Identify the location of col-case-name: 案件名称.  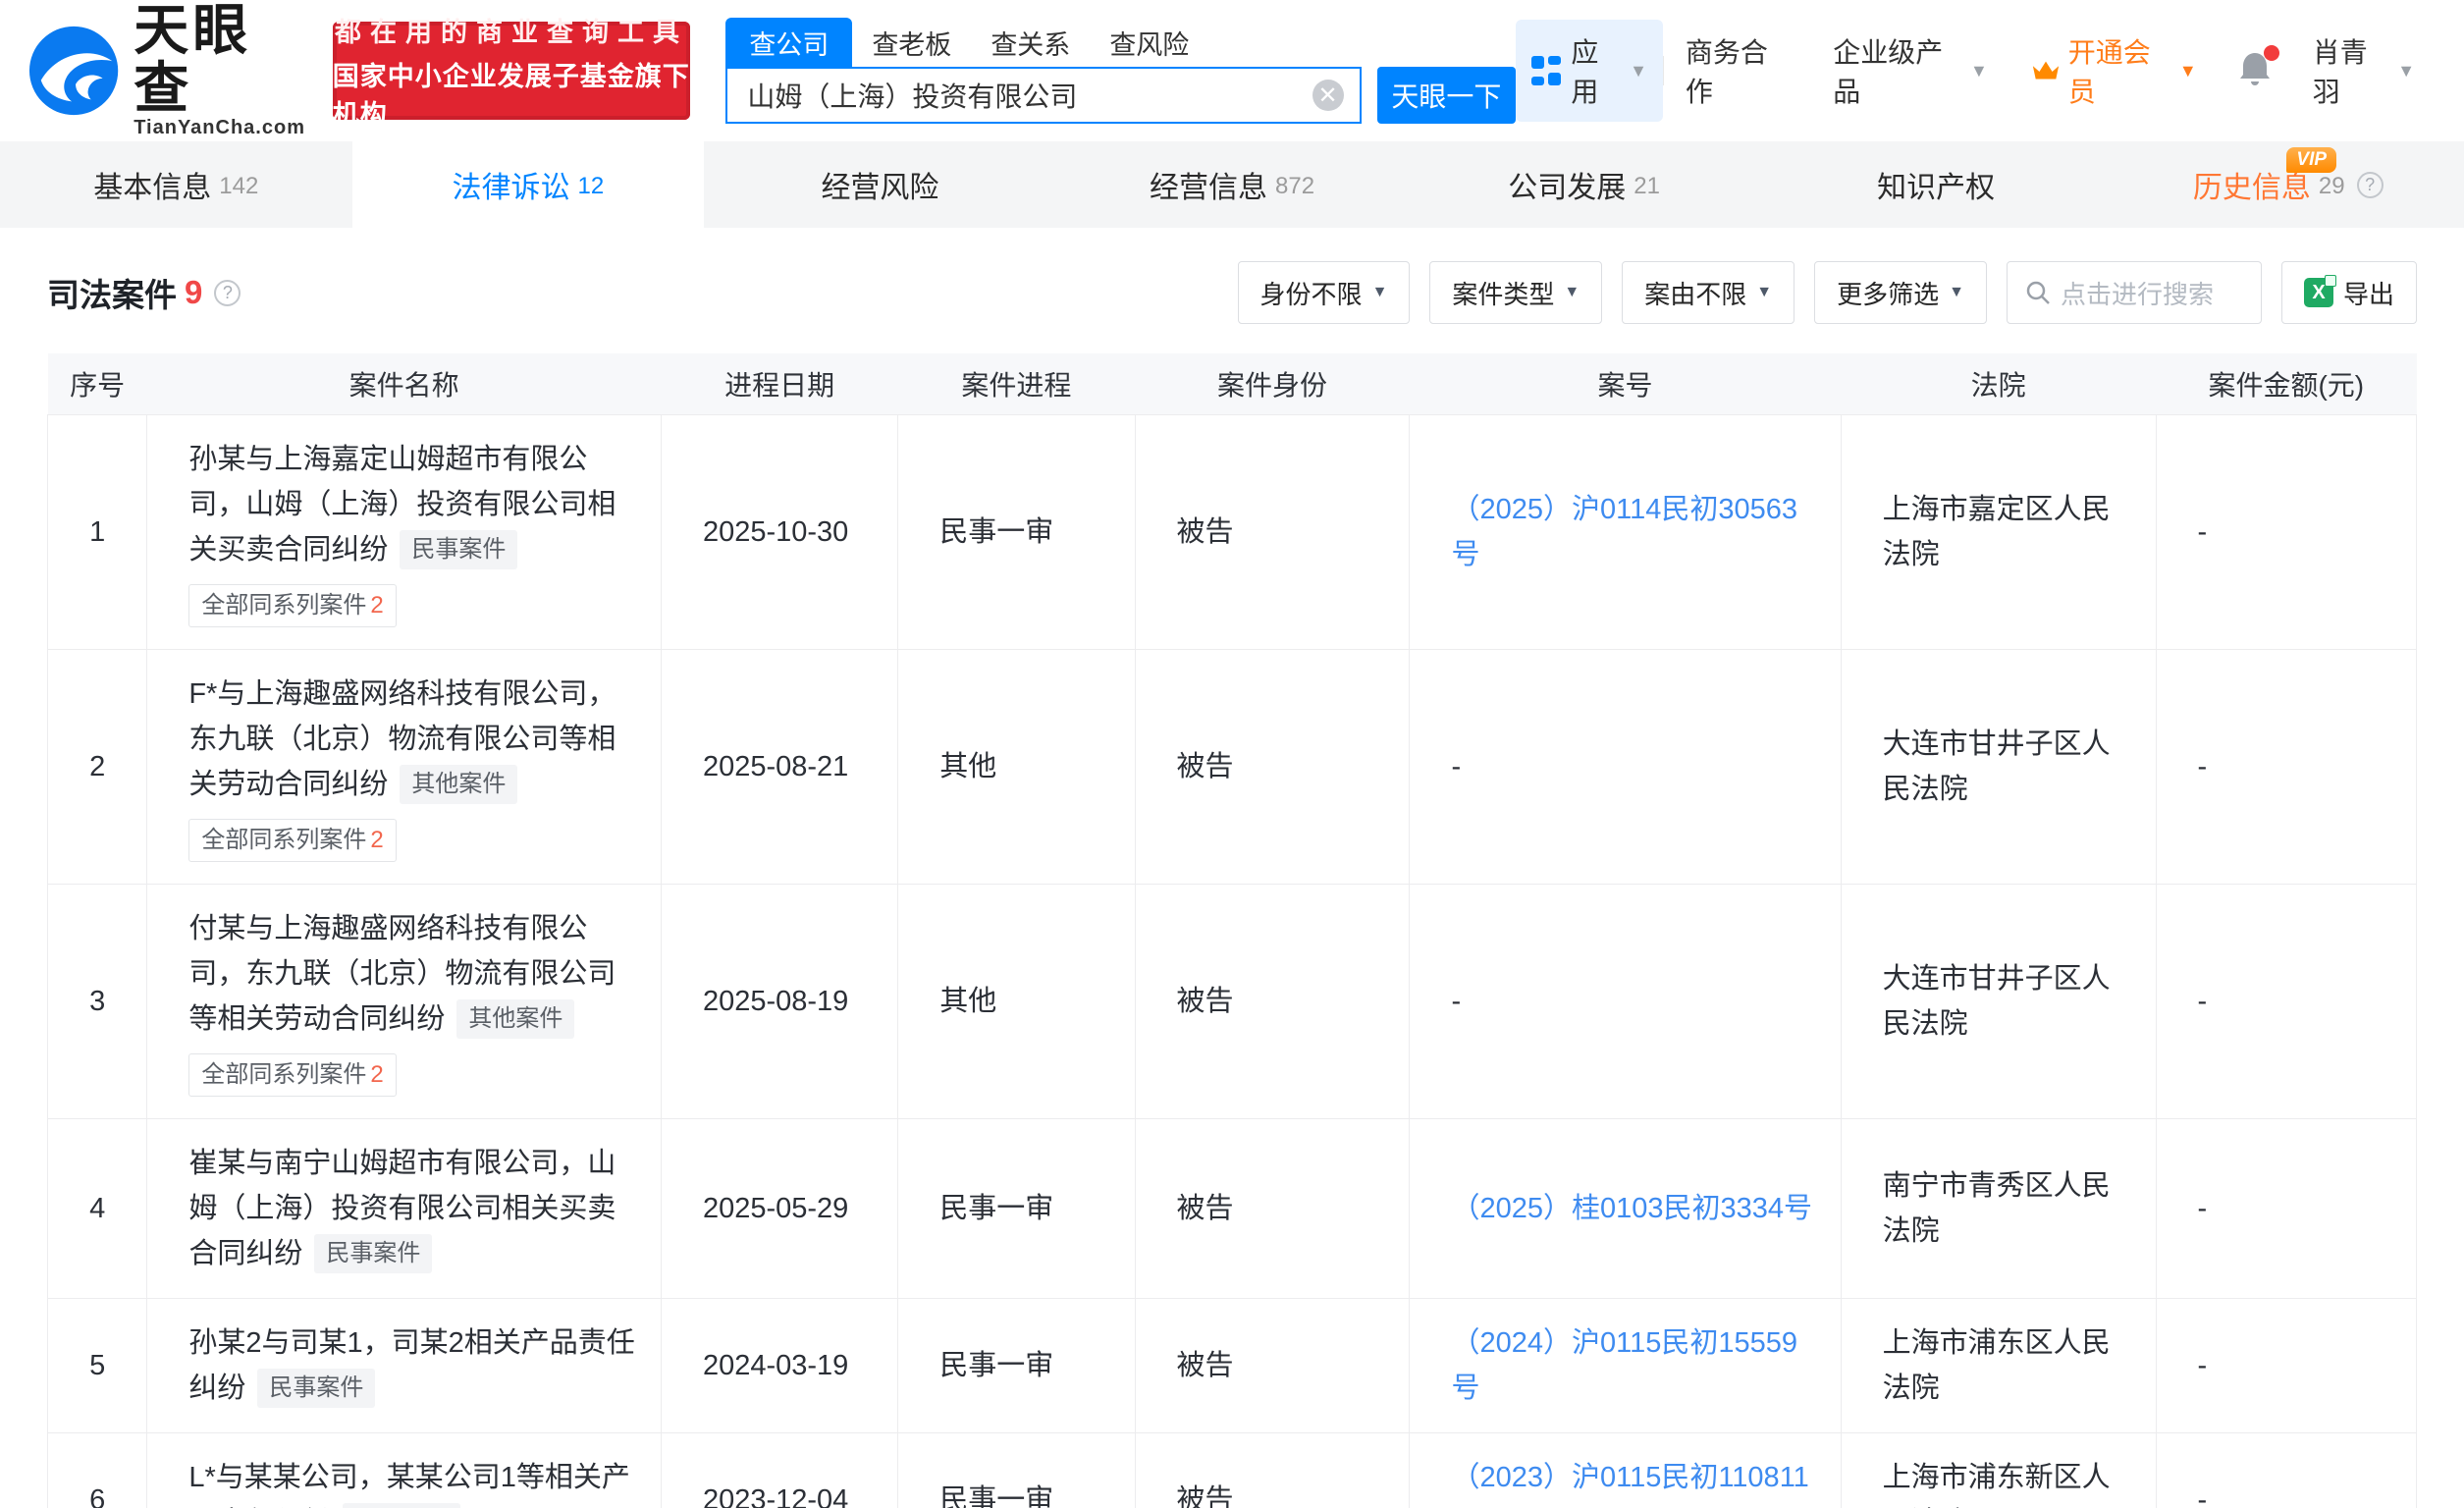
(404, 384).